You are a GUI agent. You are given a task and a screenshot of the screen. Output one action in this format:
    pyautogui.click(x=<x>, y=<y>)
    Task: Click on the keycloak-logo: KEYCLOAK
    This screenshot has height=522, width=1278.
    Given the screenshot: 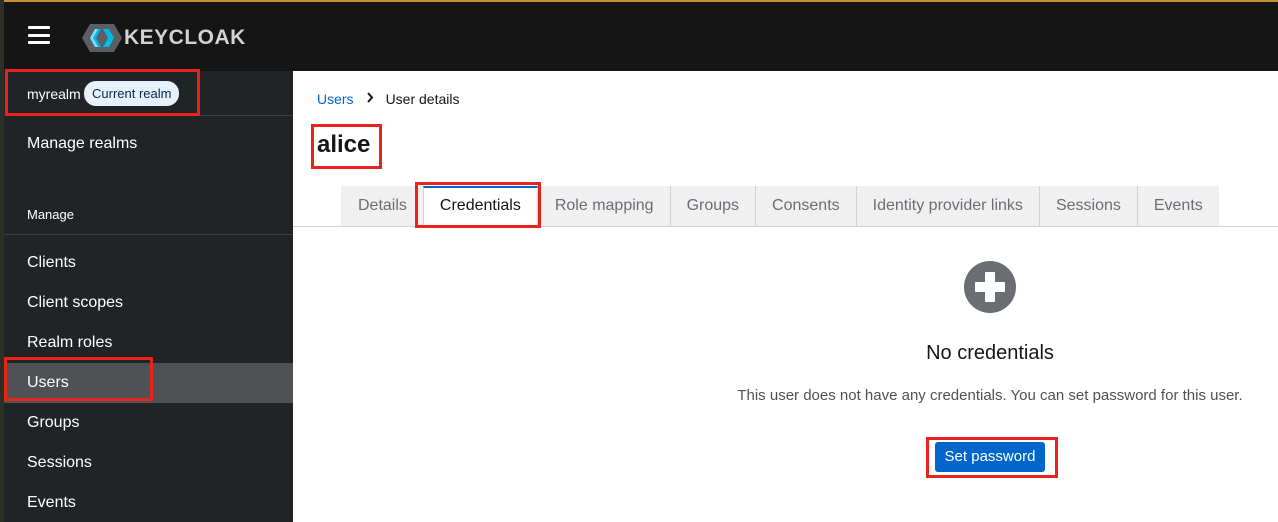 What is the action you would take?
    pyautogui.click(x=164, y=38)
    